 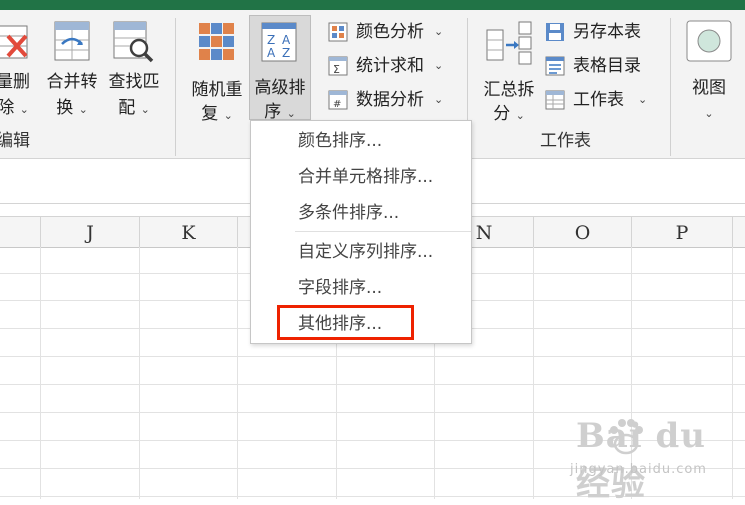 What do you see at coordinates (217, 71) in the screenshot?
I see `random-repeat-button: 随机重 复 ⌄` at bounding box center [217, 71].